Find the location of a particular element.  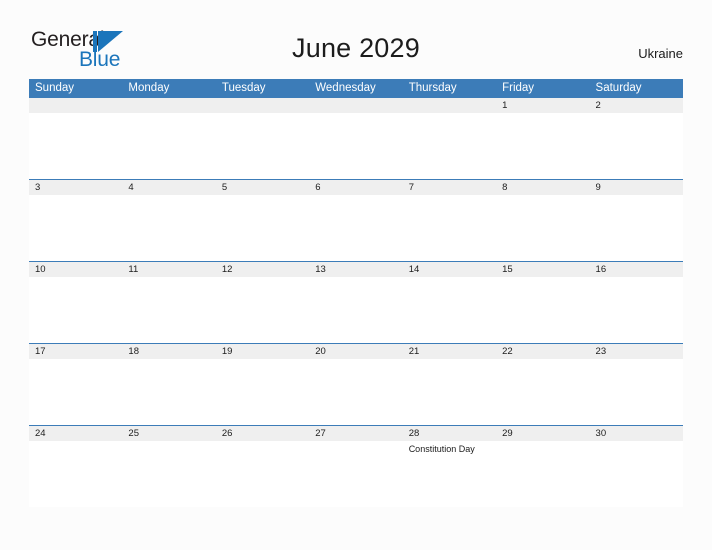

weekday-header-tuesday: Tuesday is located at coordinates (262, 88).